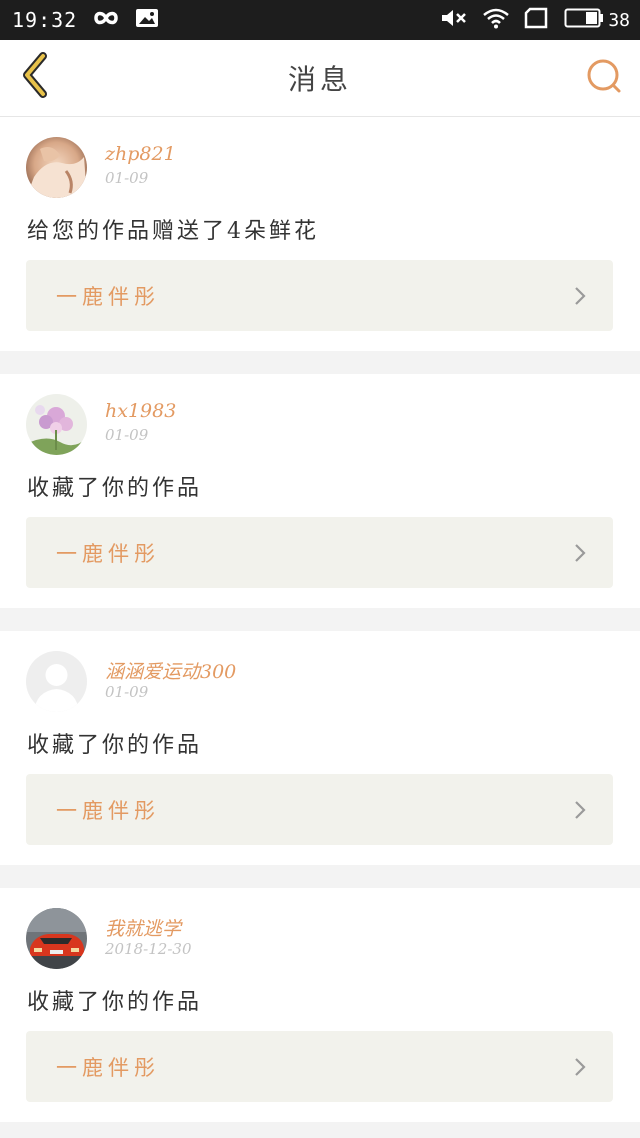 The width and height of the screenshot is (640, 1138). I want to click on status-right: 38, so click(535, 20).